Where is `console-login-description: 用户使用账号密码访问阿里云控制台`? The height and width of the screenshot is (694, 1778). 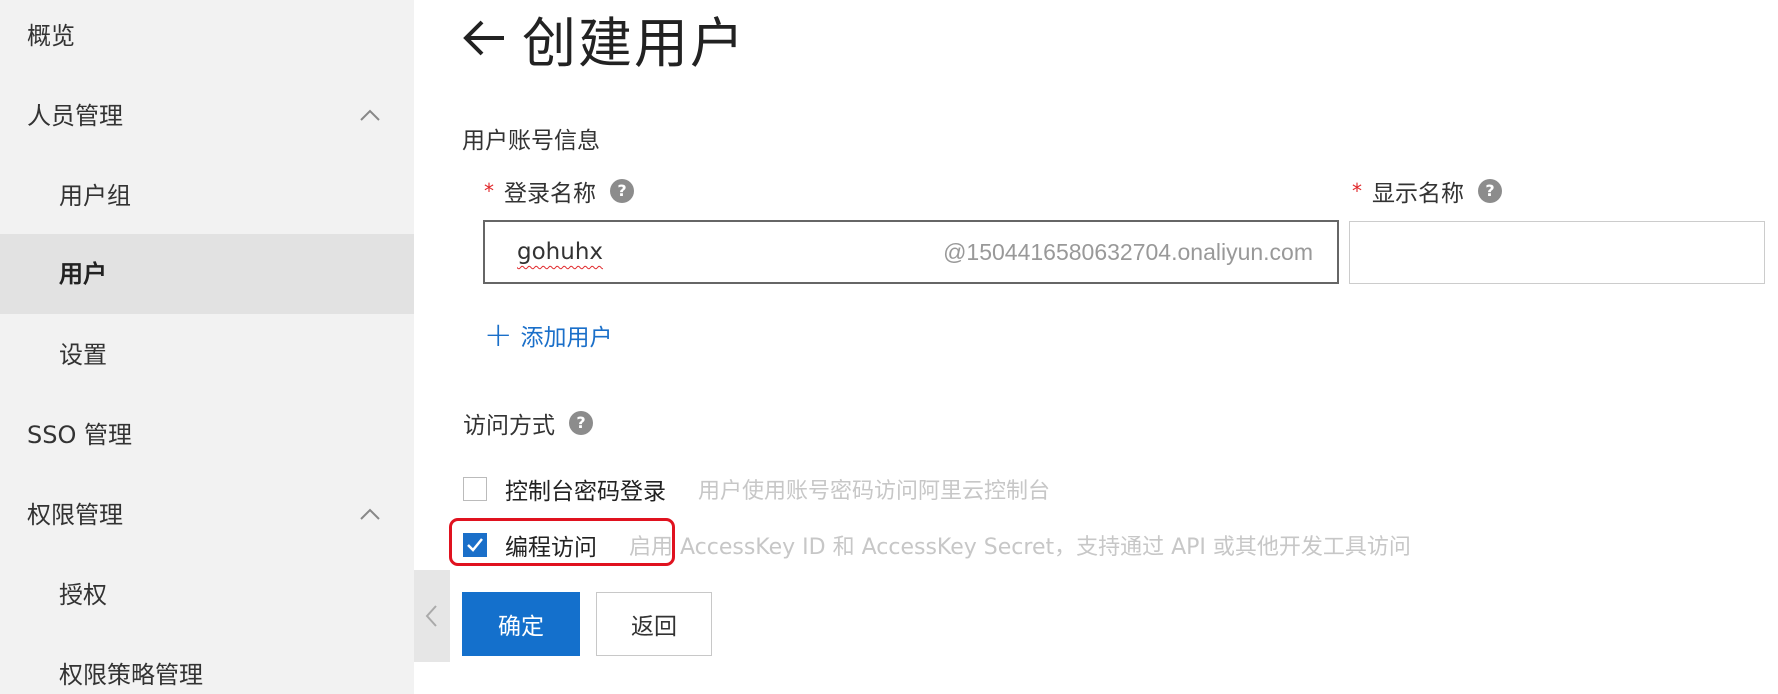 console-login-description: 用户使用账号密码访问阿里云控制台 is located at coordinates (874, 491).